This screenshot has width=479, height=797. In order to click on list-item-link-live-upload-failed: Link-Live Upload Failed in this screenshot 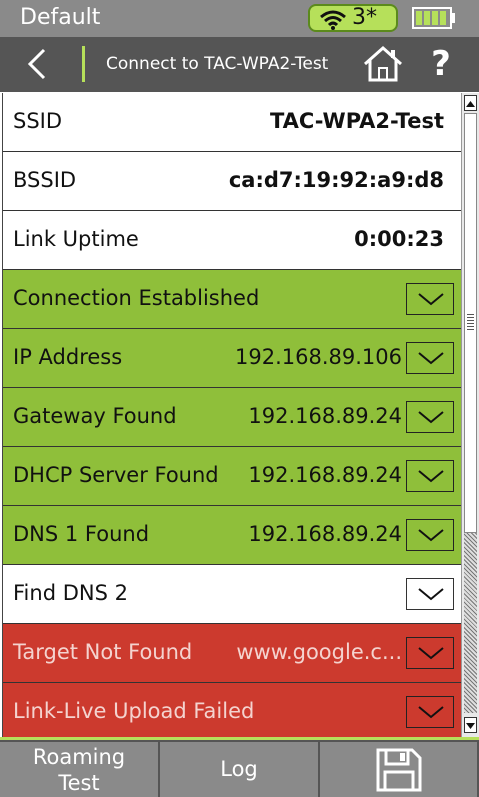, I will do `click(232, 710)`.